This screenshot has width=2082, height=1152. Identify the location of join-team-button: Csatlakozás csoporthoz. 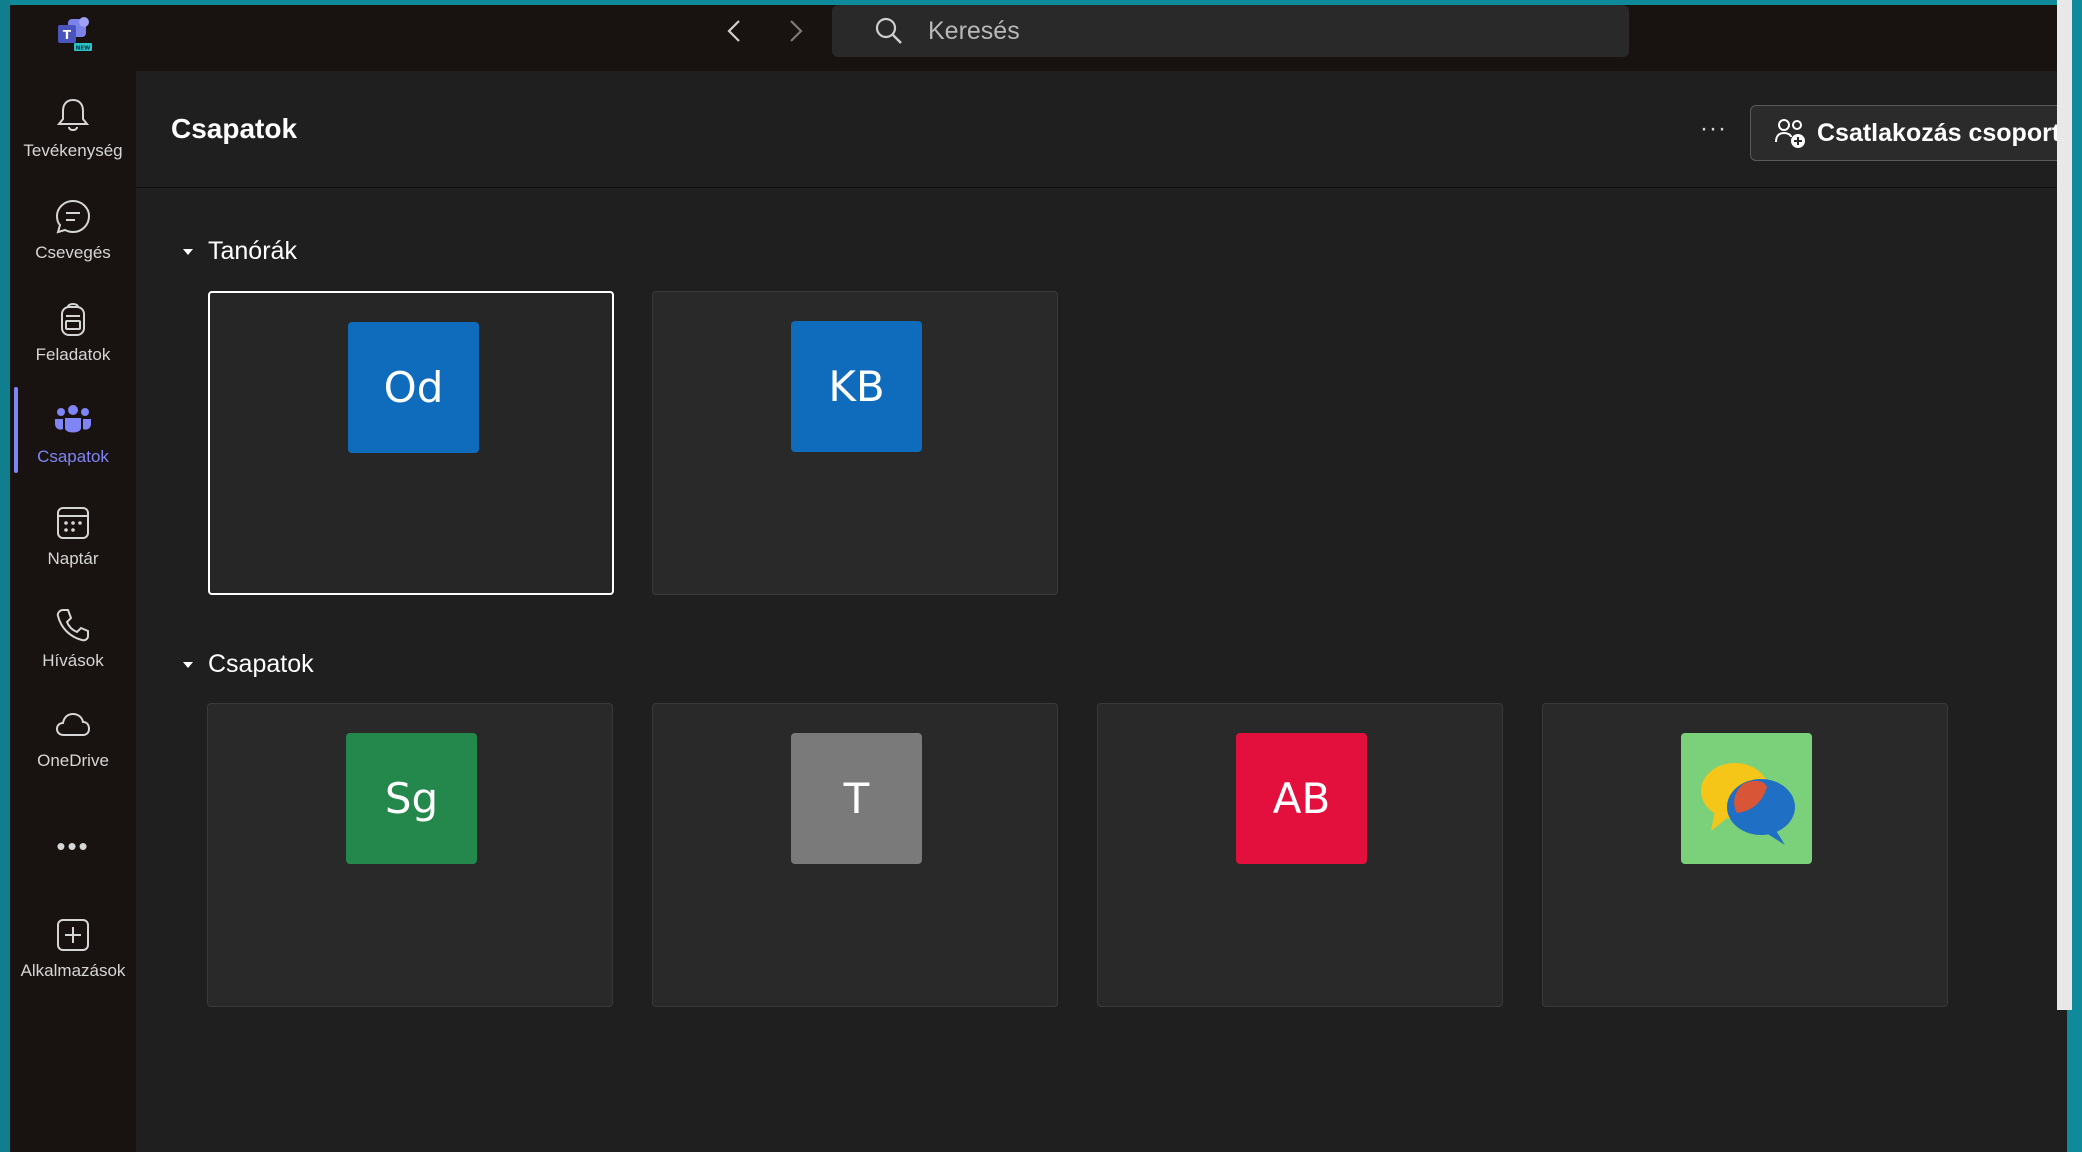
(1908, 133).